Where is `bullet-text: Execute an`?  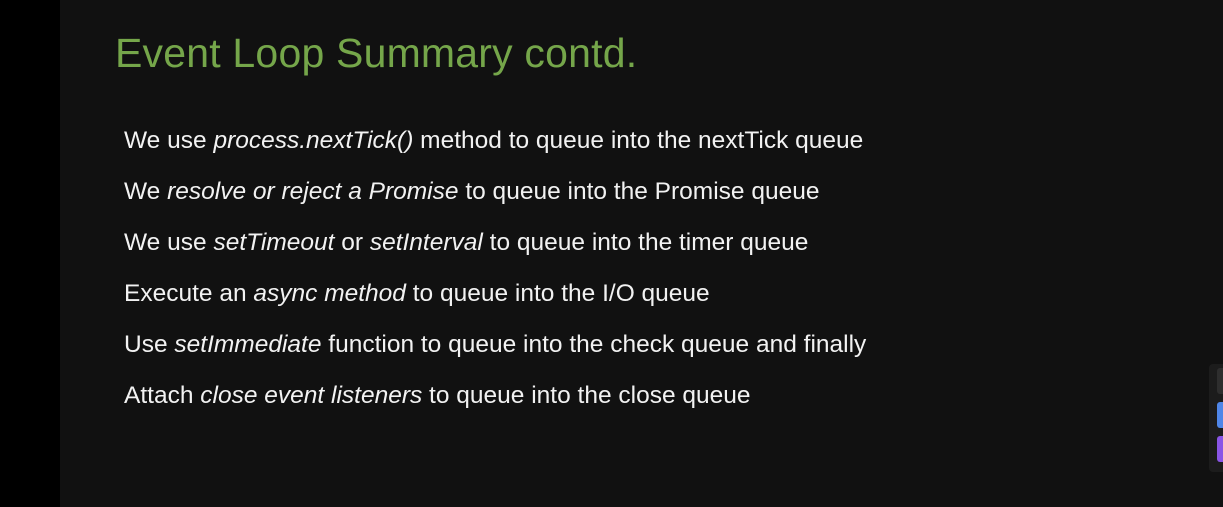
bullet-text: Execute an is located at coordinates (189, 293).